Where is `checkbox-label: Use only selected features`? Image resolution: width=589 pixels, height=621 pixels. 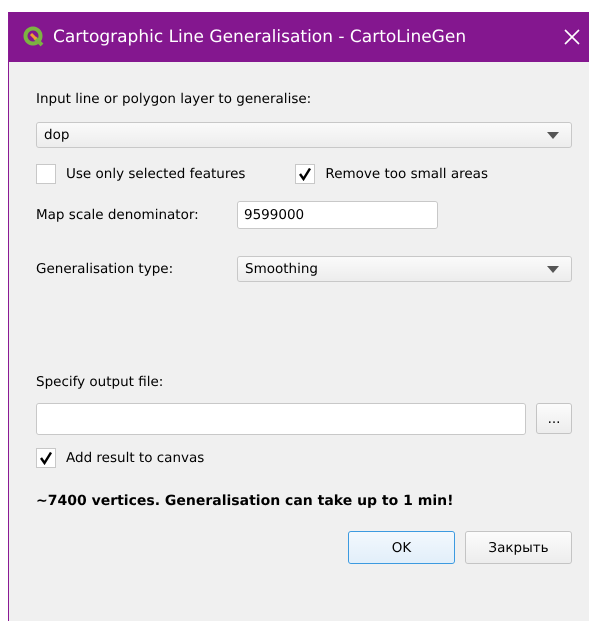 checkbox-label: Use only selected features is located at coordinates (156, 174).